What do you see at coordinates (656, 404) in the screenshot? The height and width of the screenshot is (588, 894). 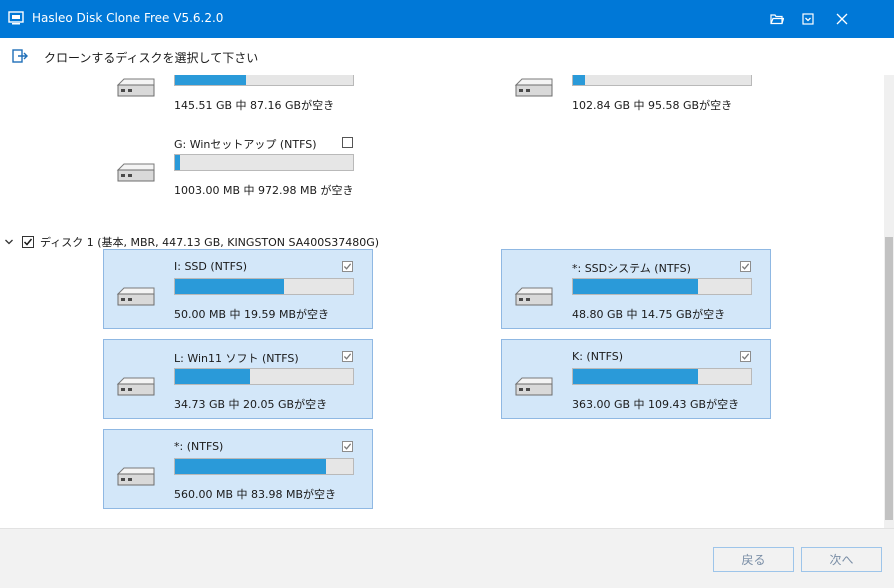 I see `partition-capacity: 363.00 GB 中 109.43 GBが空き` at bounding box center [656, 404].